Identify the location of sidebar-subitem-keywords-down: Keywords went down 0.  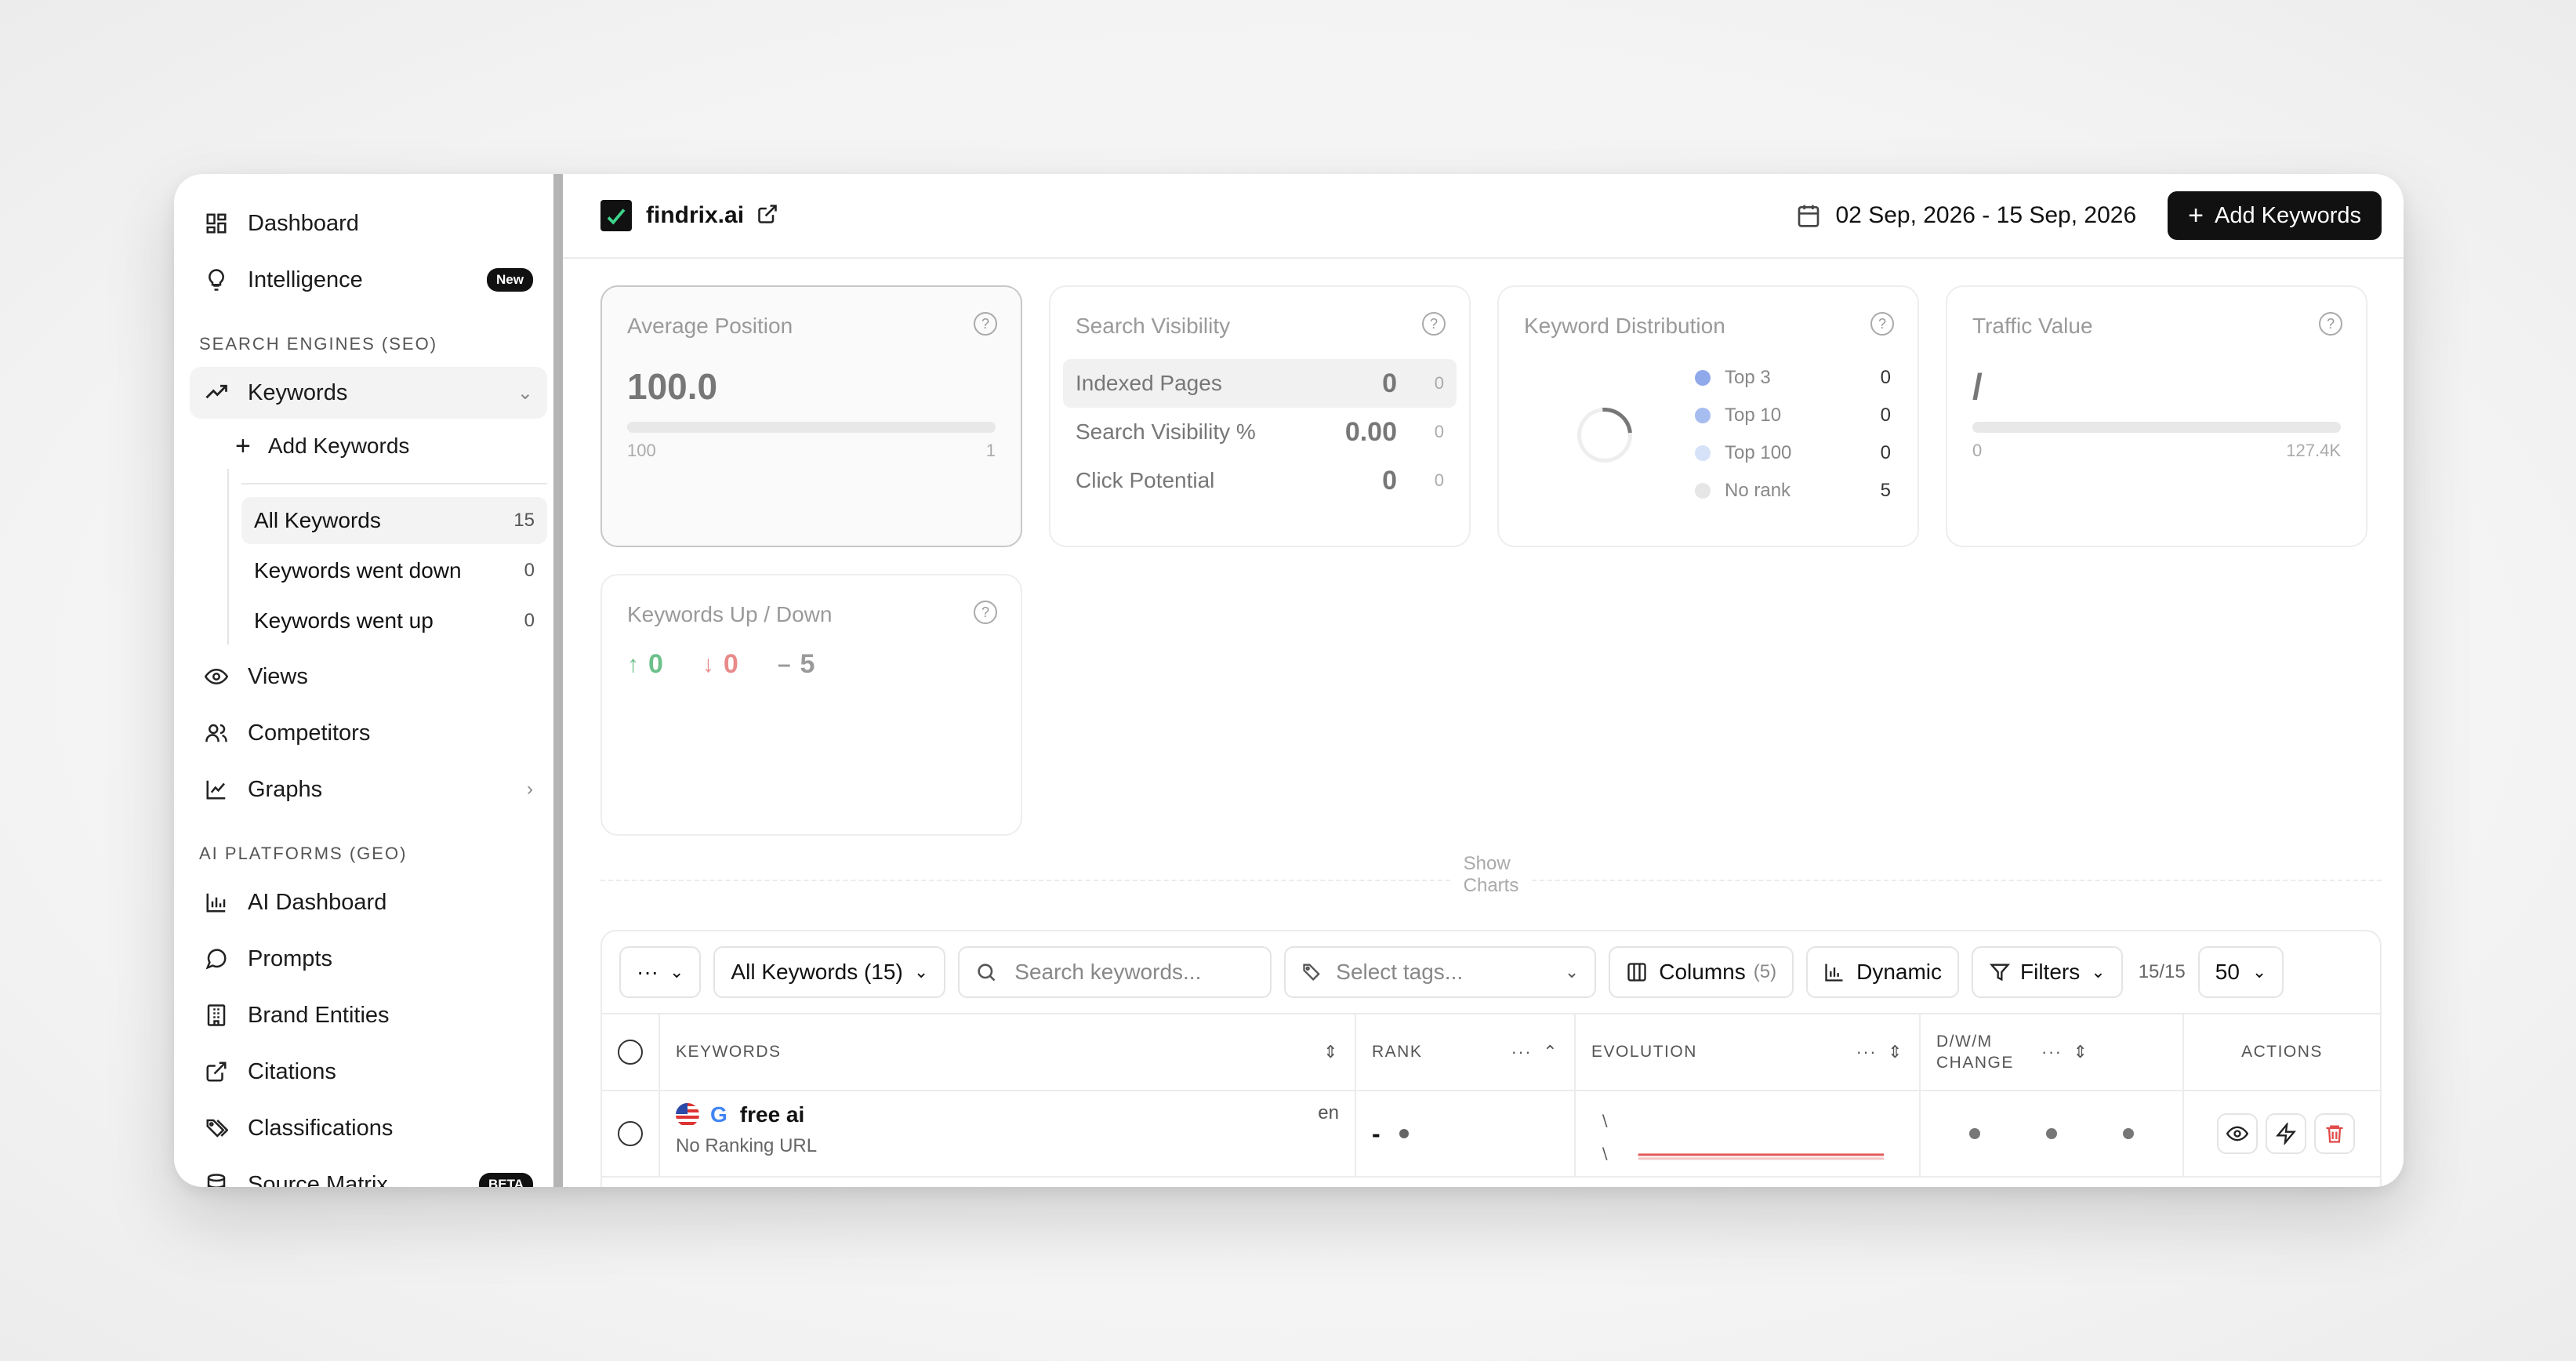
(394, 570).